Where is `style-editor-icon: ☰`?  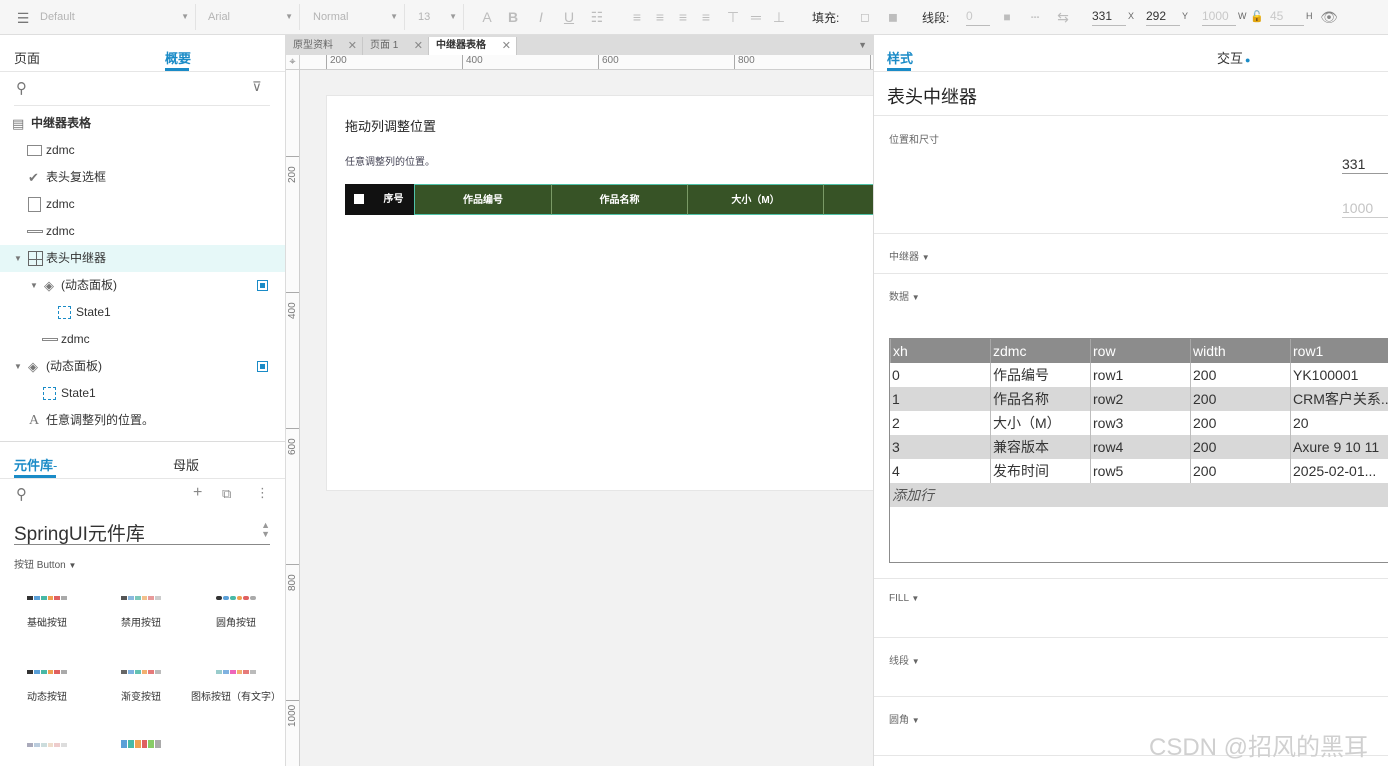 style-editor-icon: ☰ is located at coordinates (23, 18).